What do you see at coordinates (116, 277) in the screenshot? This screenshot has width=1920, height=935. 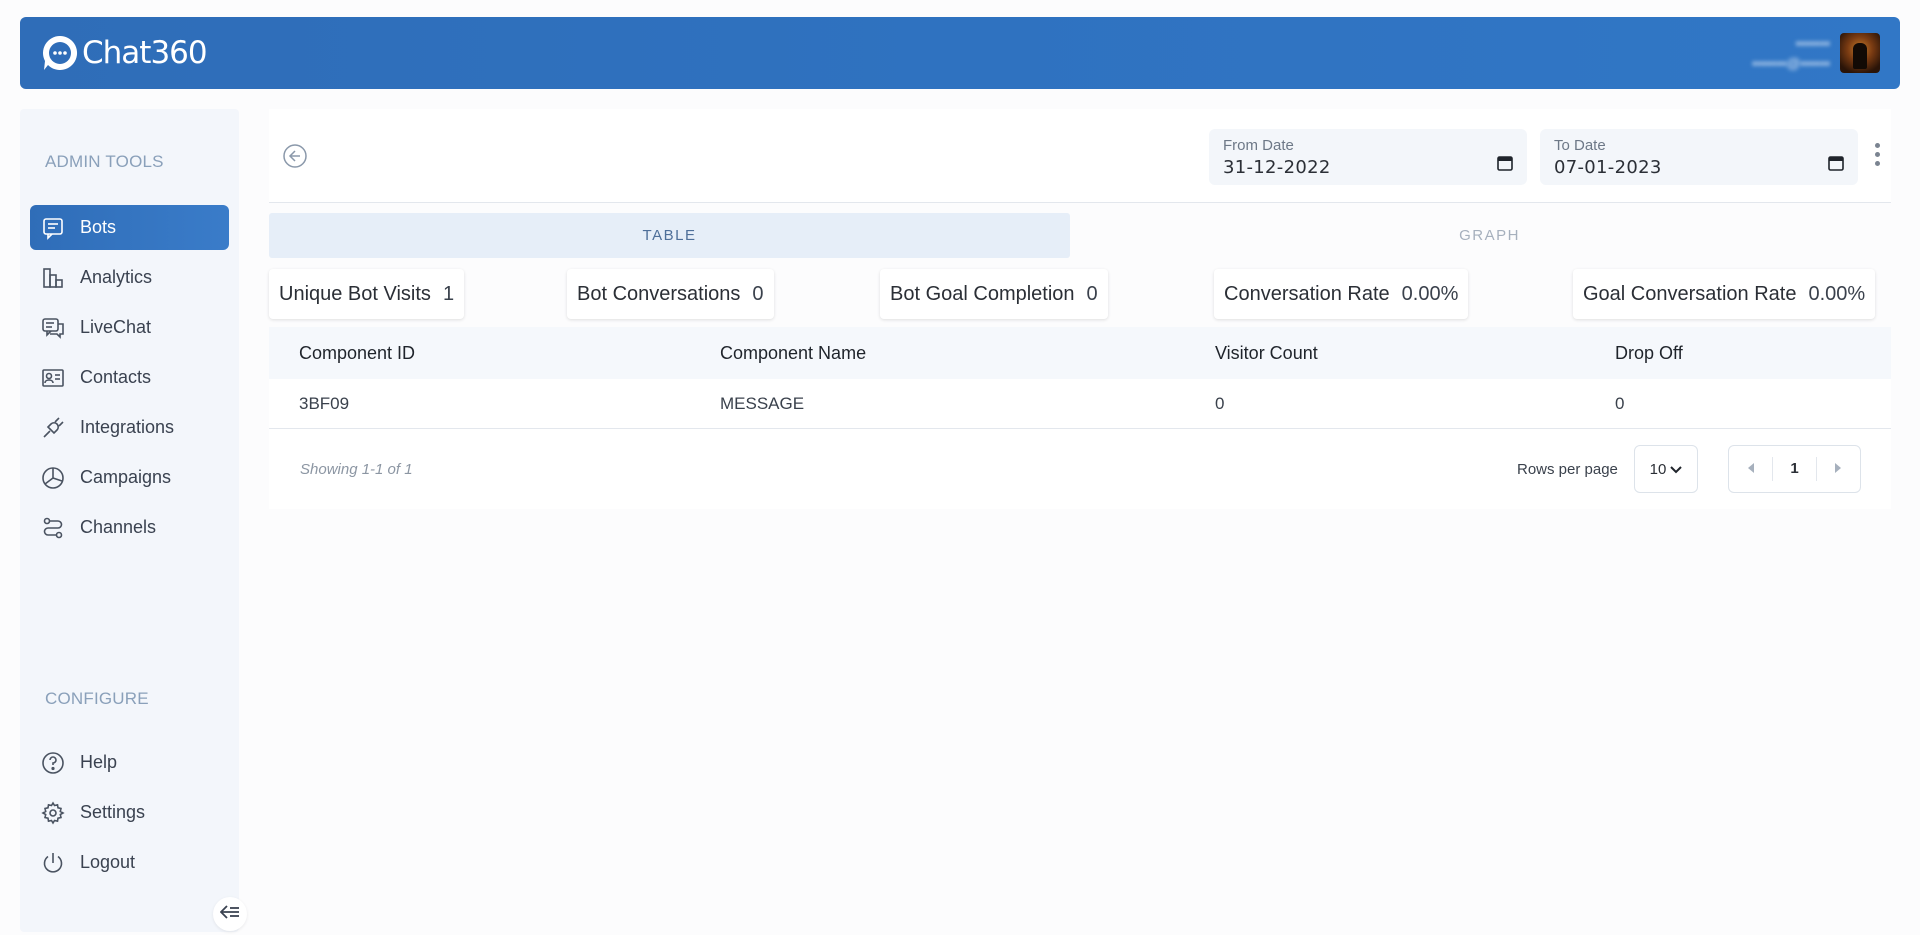 I see `sidebar-item-label: Analytics` at bounding box center [116, 277].